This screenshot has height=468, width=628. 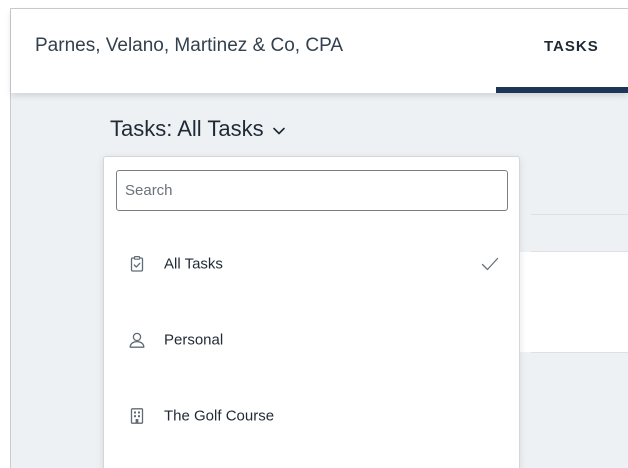 I want to click on task-filter-toggle: Tasks: All Tasks, so click(x=197, y=129).